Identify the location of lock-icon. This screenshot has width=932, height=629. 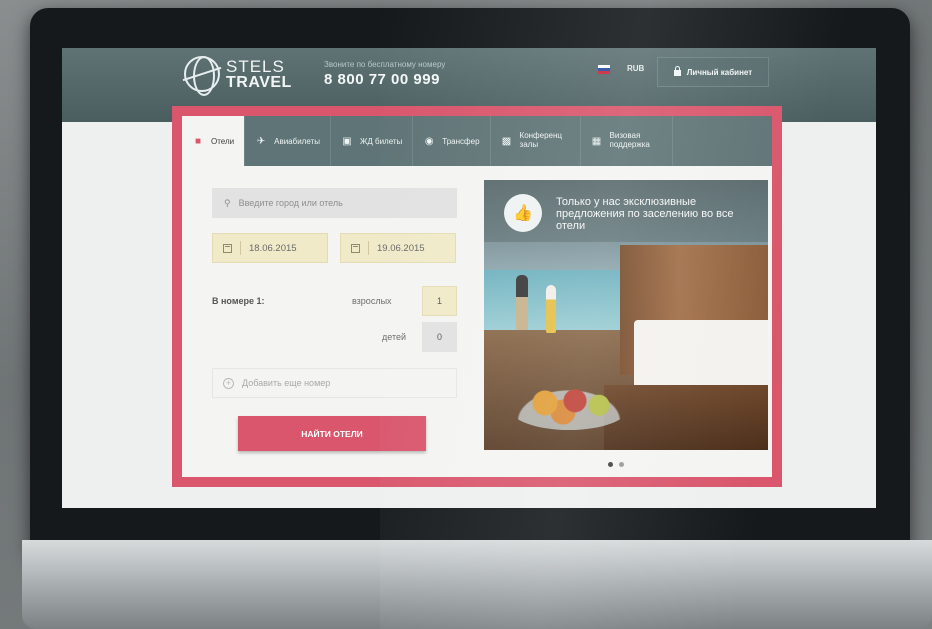
(677, 71).